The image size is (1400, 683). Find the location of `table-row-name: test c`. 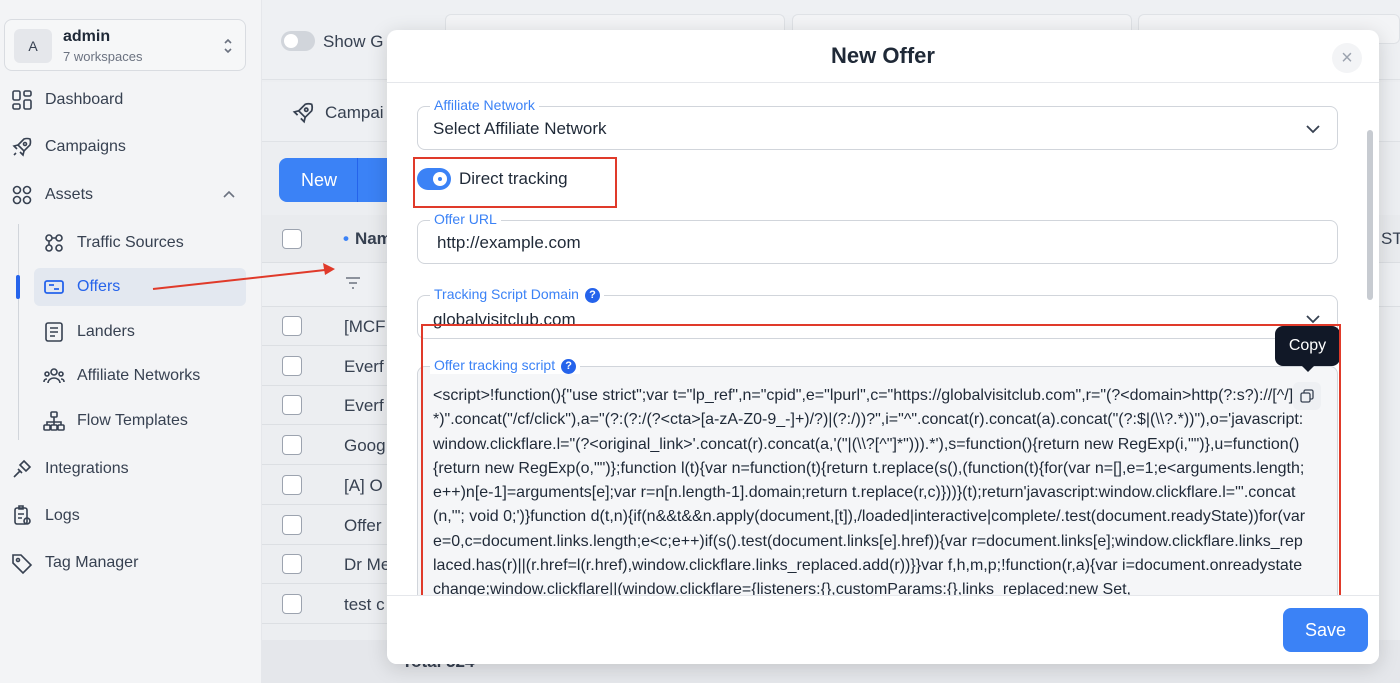

table-row-name: test c is located at coordinates (364, 605).